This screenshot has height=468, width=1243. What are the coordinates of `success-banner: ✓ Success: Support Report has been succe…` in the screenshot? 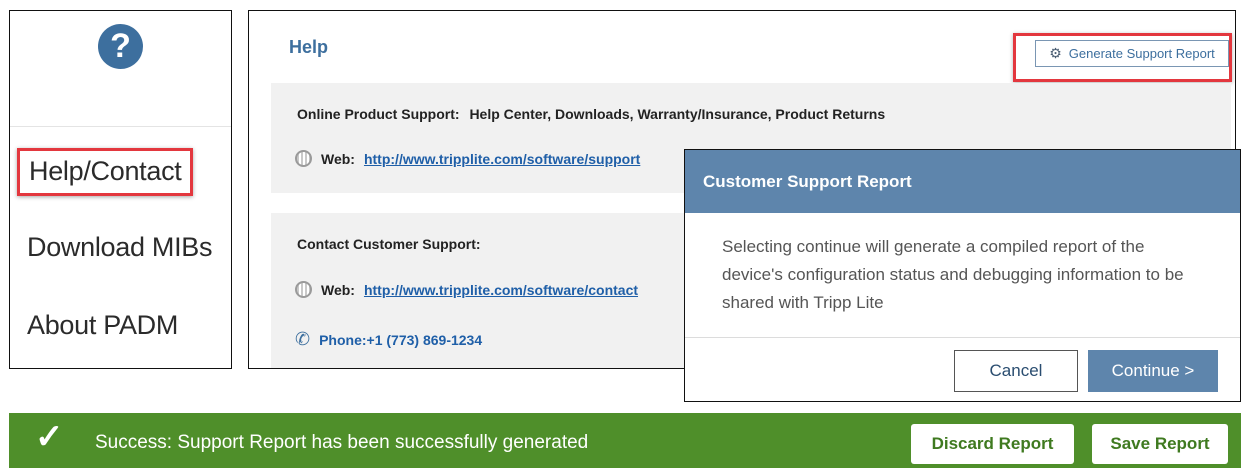 It's located at (625, 440).